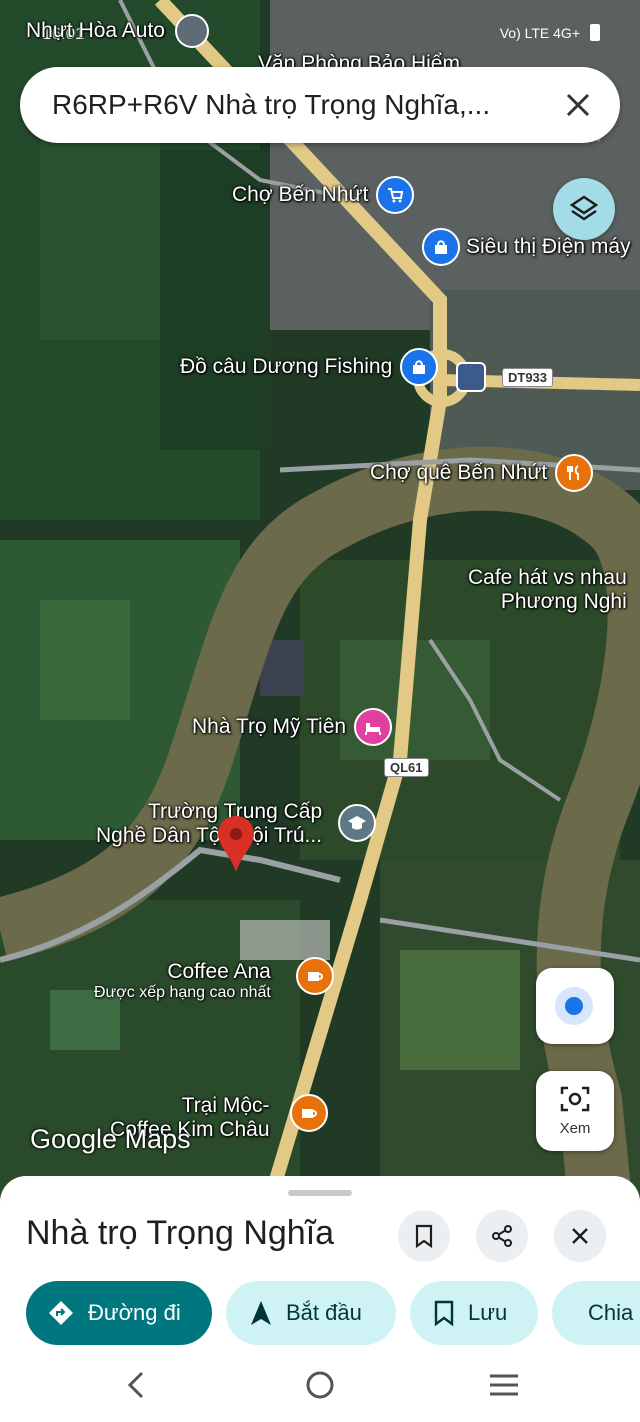  What do you see at coordinates (395, 195) in the screenshot?
I see `shopping-cart-icon` at bounding box center [395, 195].